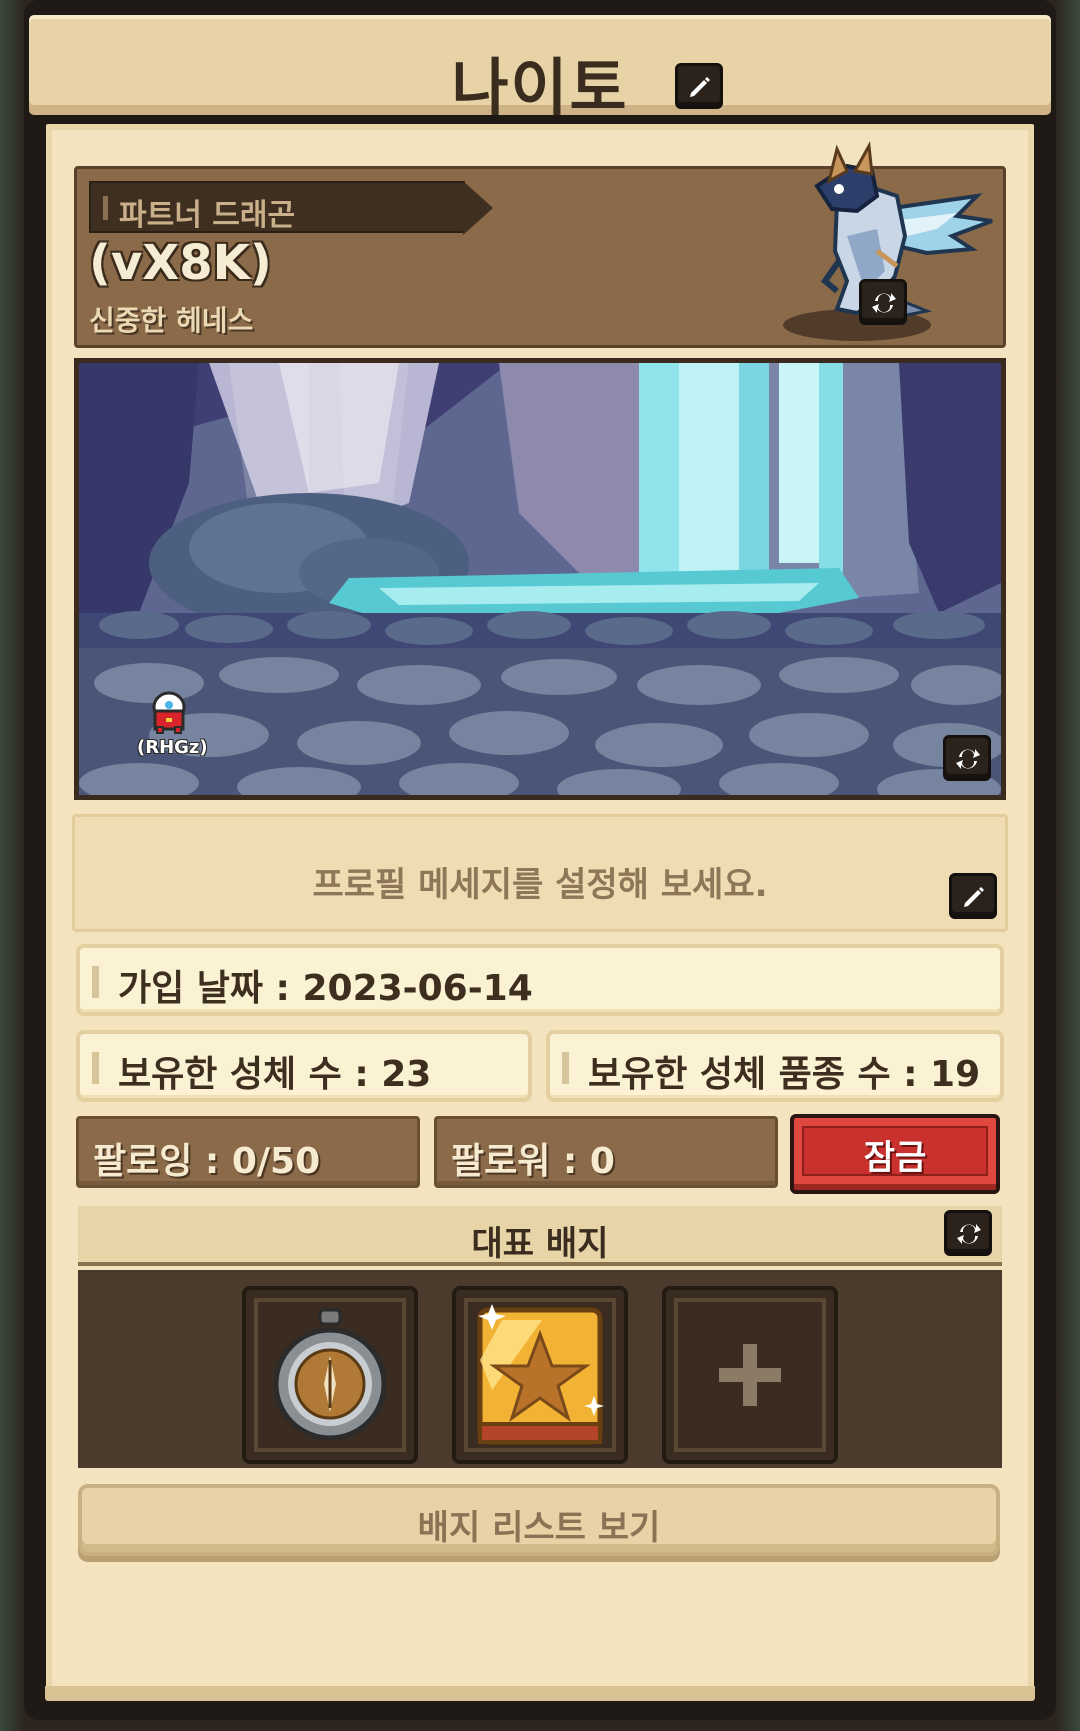  I want to click on plus-icon, so click(750, 1375).